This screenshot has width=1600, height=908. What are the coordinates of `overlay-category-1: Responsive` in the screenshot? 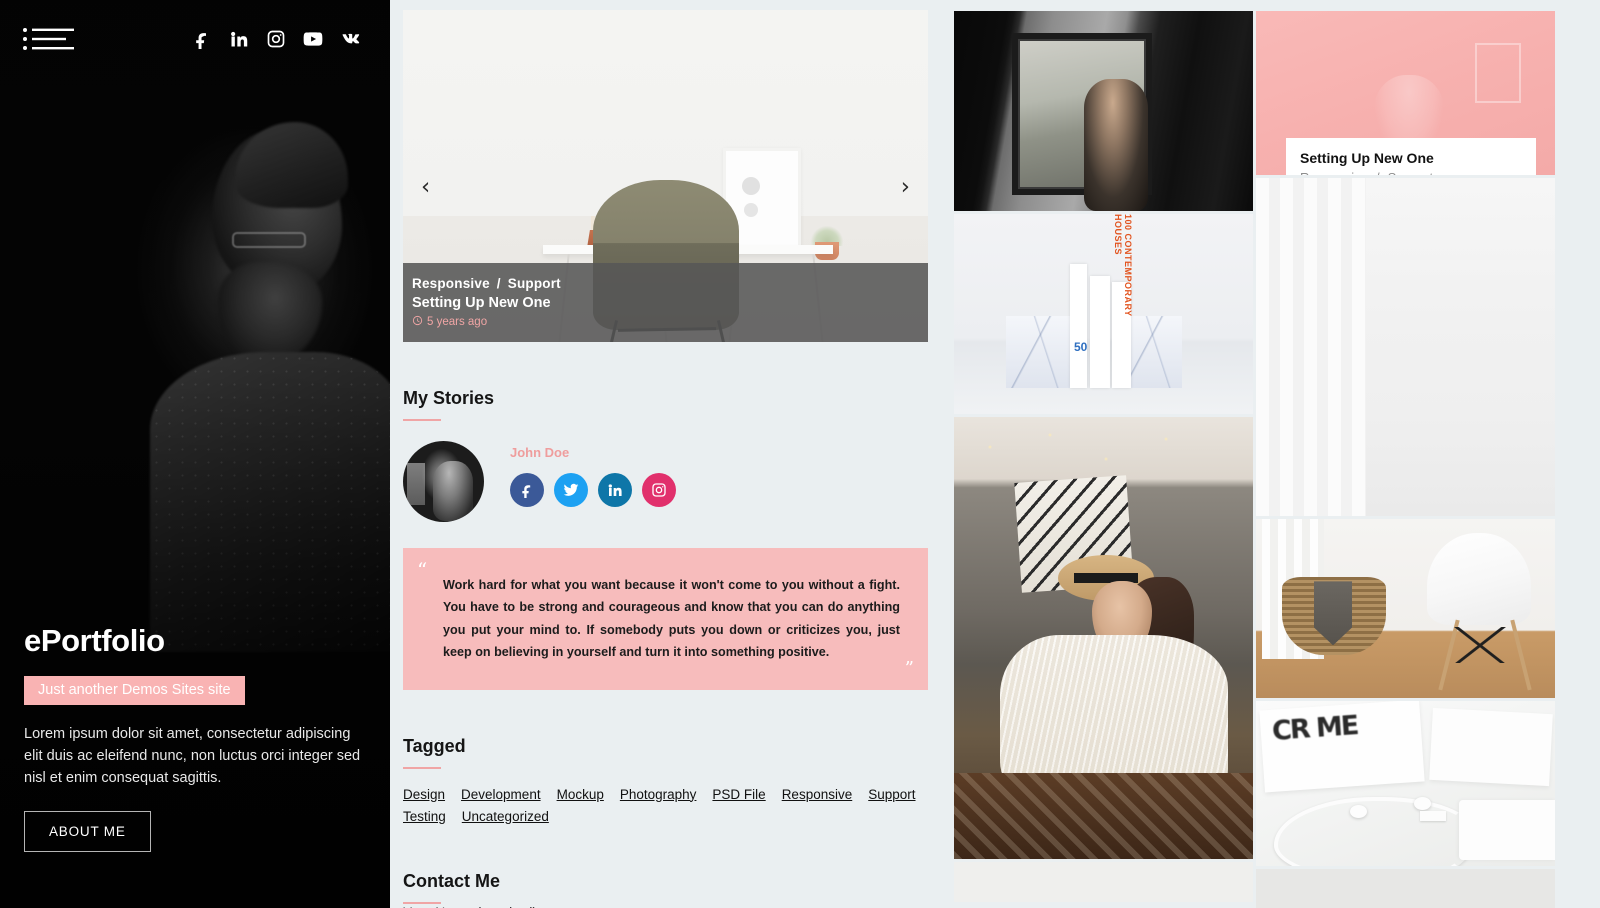 It's located at (1334, 172).